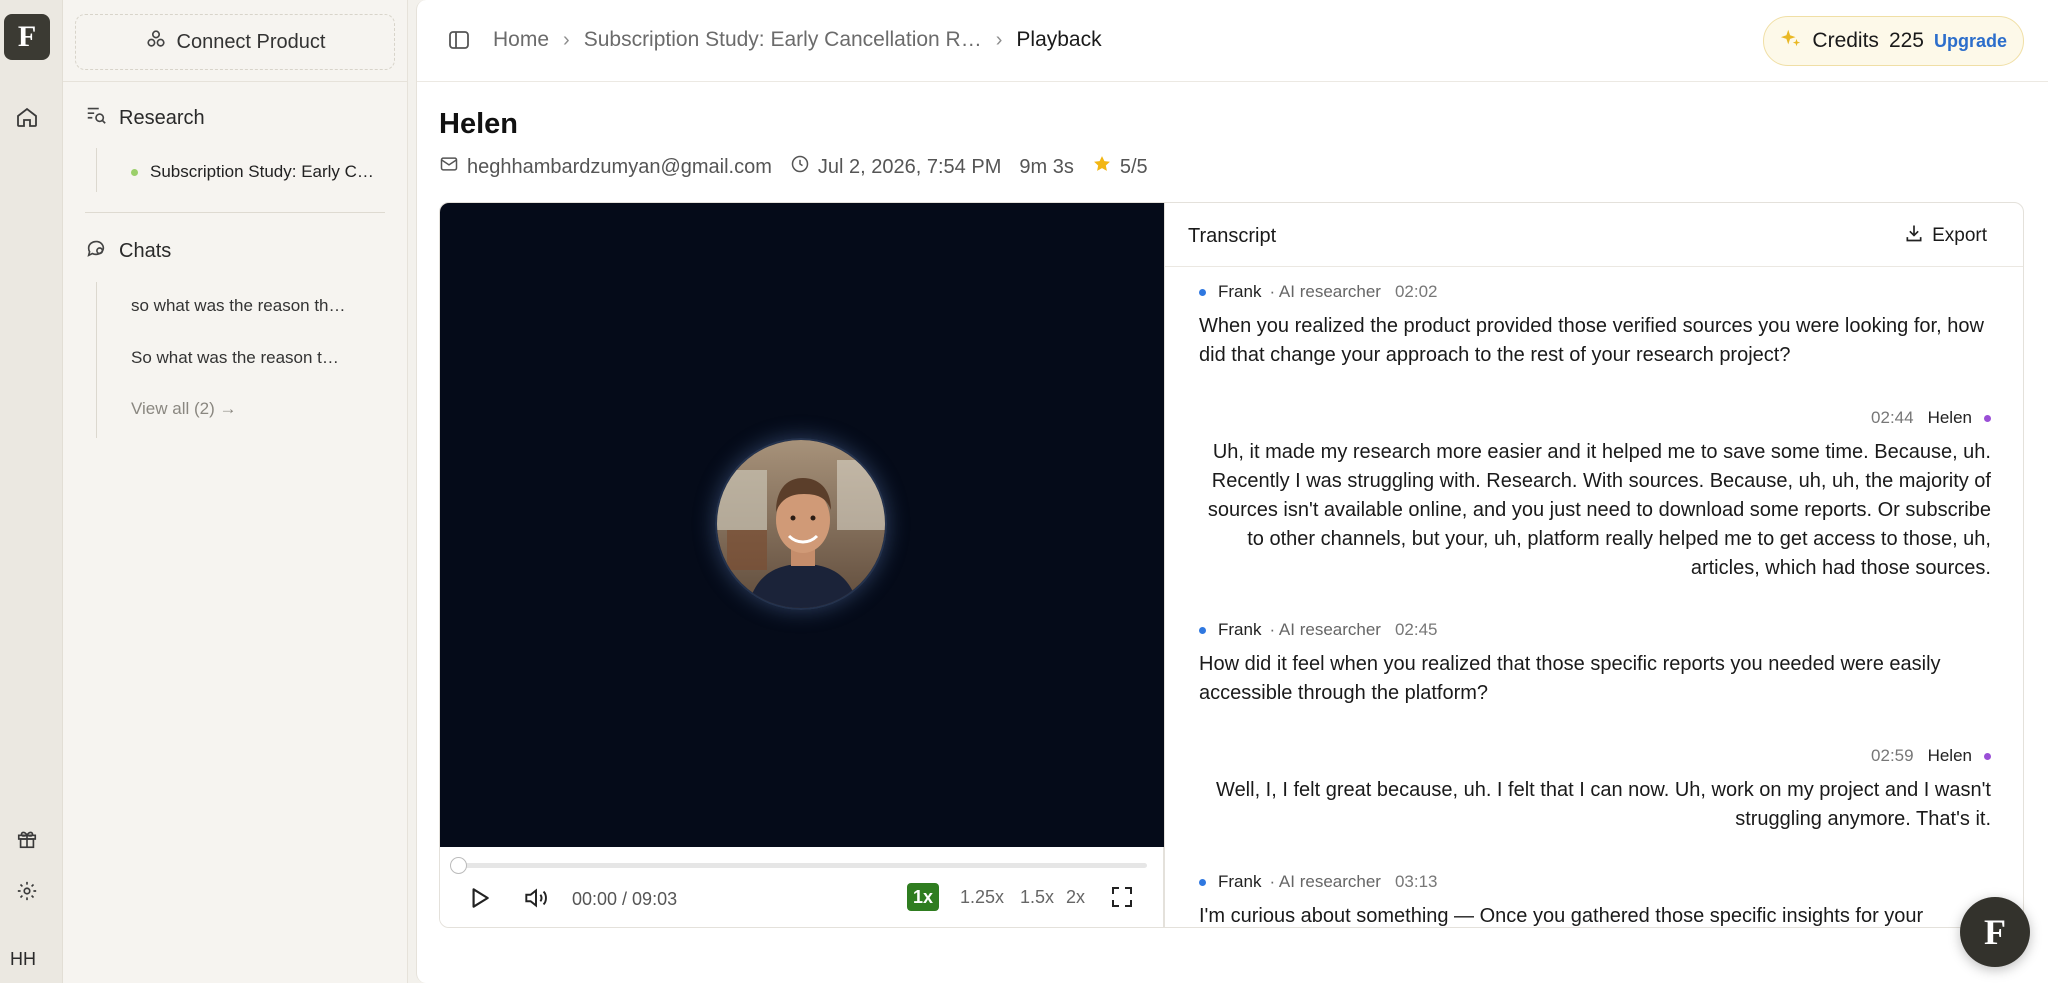  I want to click on participant-avatar, so click(801, 524).